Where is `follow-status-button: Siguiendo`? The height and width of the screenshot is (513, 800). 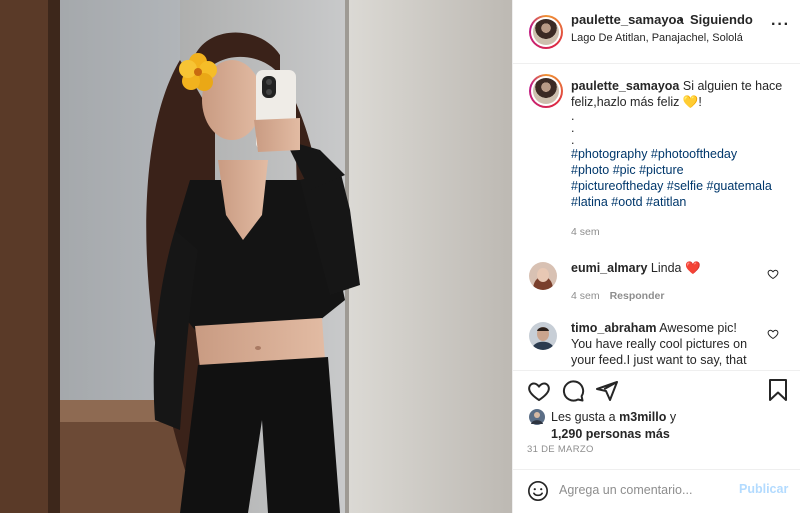
follow-status-button: Siguiendo is located at coordinates (721, 19).